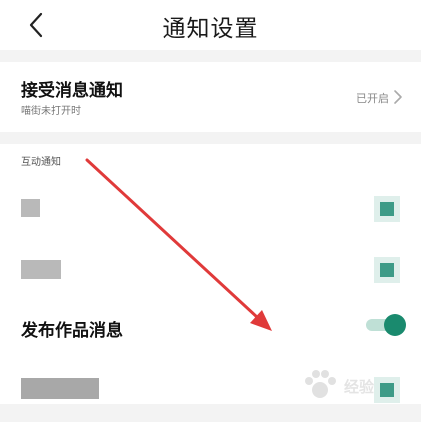 The image size is (421, 422). I want to click on interaction-section-label: 互动通知, so click(41, 162).